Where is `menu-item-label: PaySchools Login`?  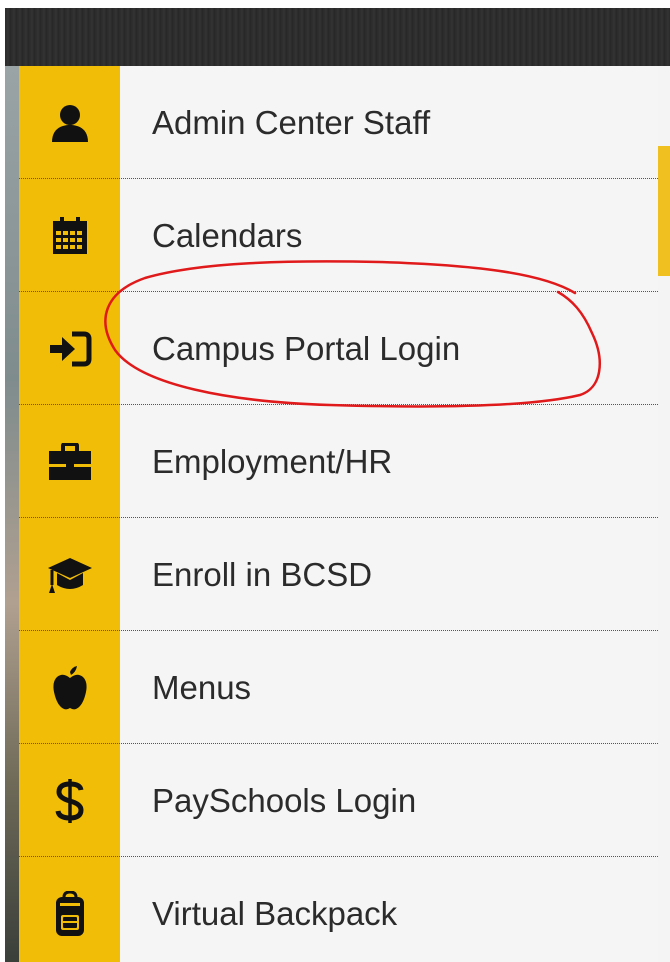 menu-item-label: PaySchools Login is located at coordinates (284, 800).